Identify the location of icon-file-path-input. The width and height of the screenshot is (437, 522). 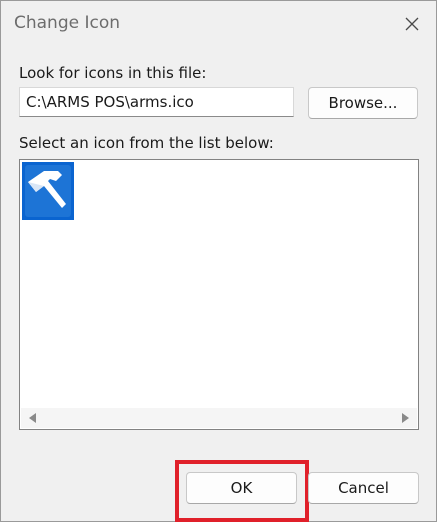
(156, 102).